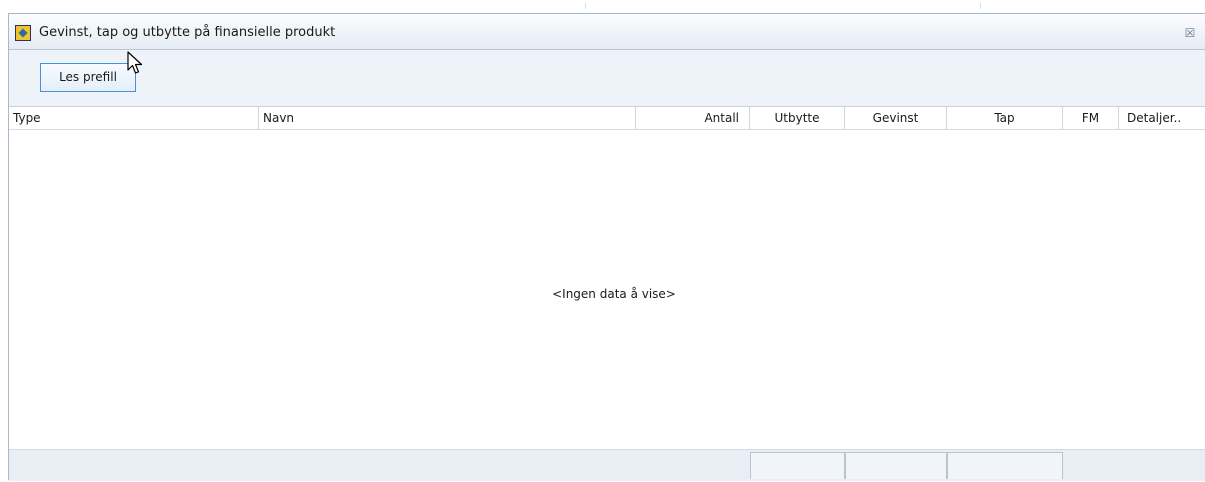  I want to click on summary-cell-gevinst, so click(896, 465).